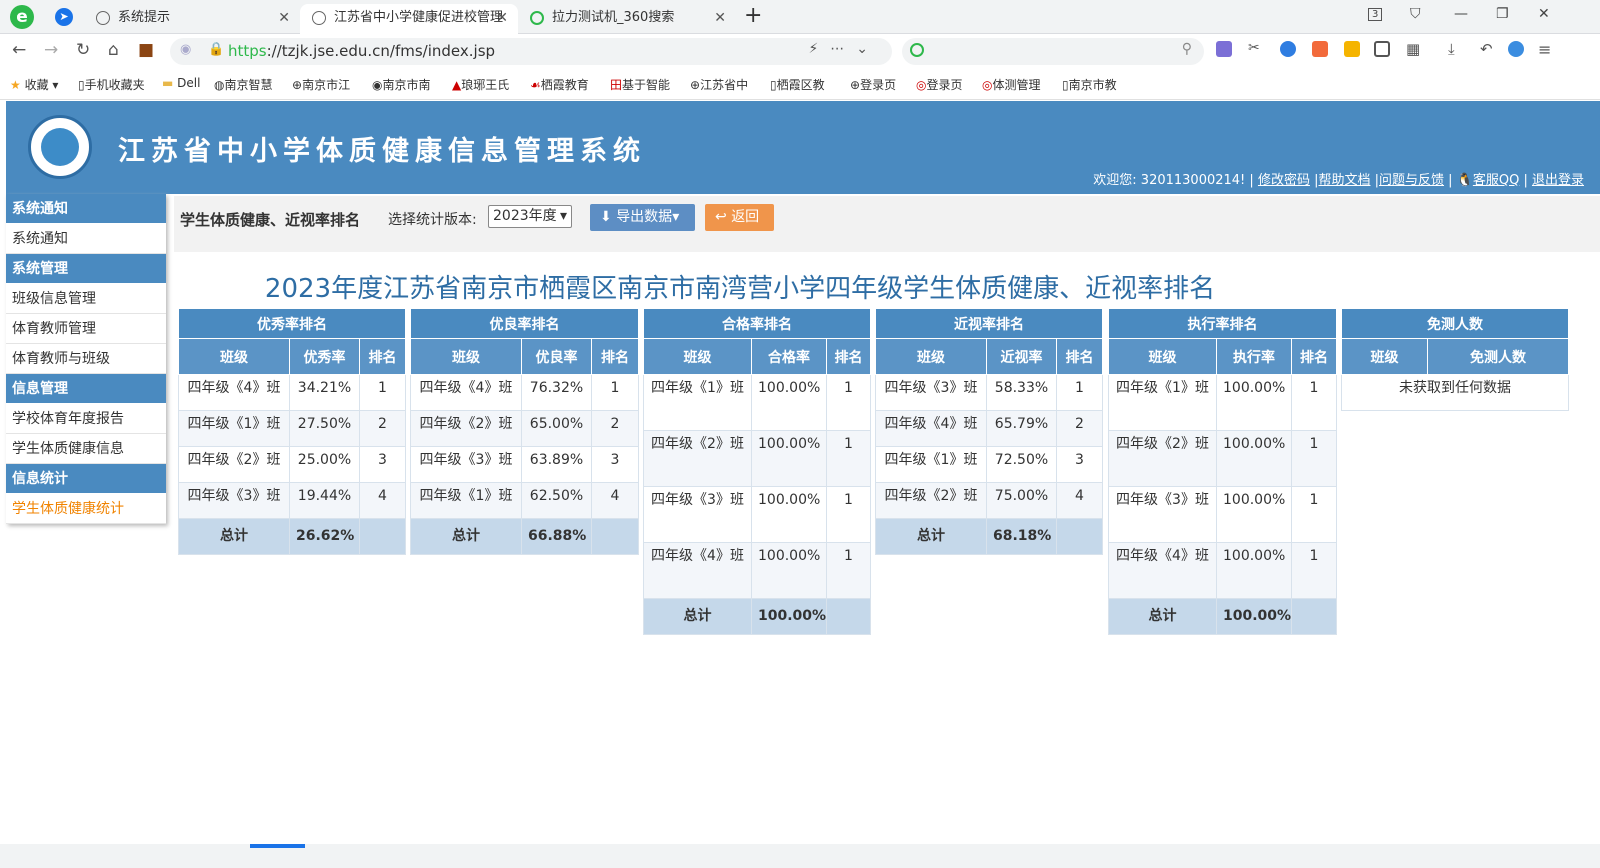  What do you see at coordinates (1223, 514) in the screenshot?
I see `table-row: 四年级《3》班 100.00% 1` at bounding box center [1223, 514].